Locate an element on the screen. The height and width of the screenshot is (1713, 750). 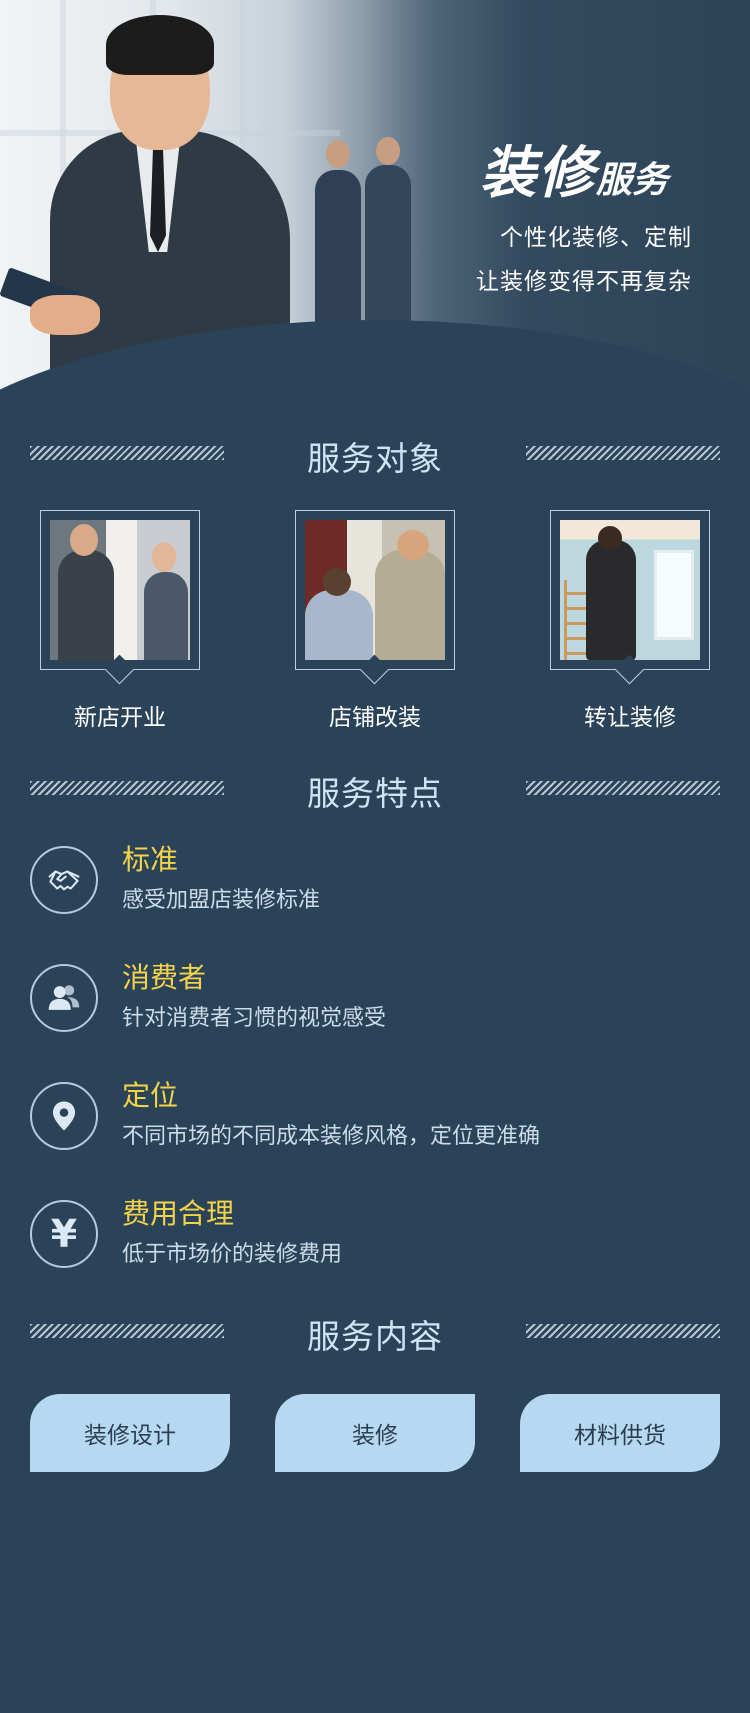
section-header-content: 服务内容 is located at coordinates (375, 1333).